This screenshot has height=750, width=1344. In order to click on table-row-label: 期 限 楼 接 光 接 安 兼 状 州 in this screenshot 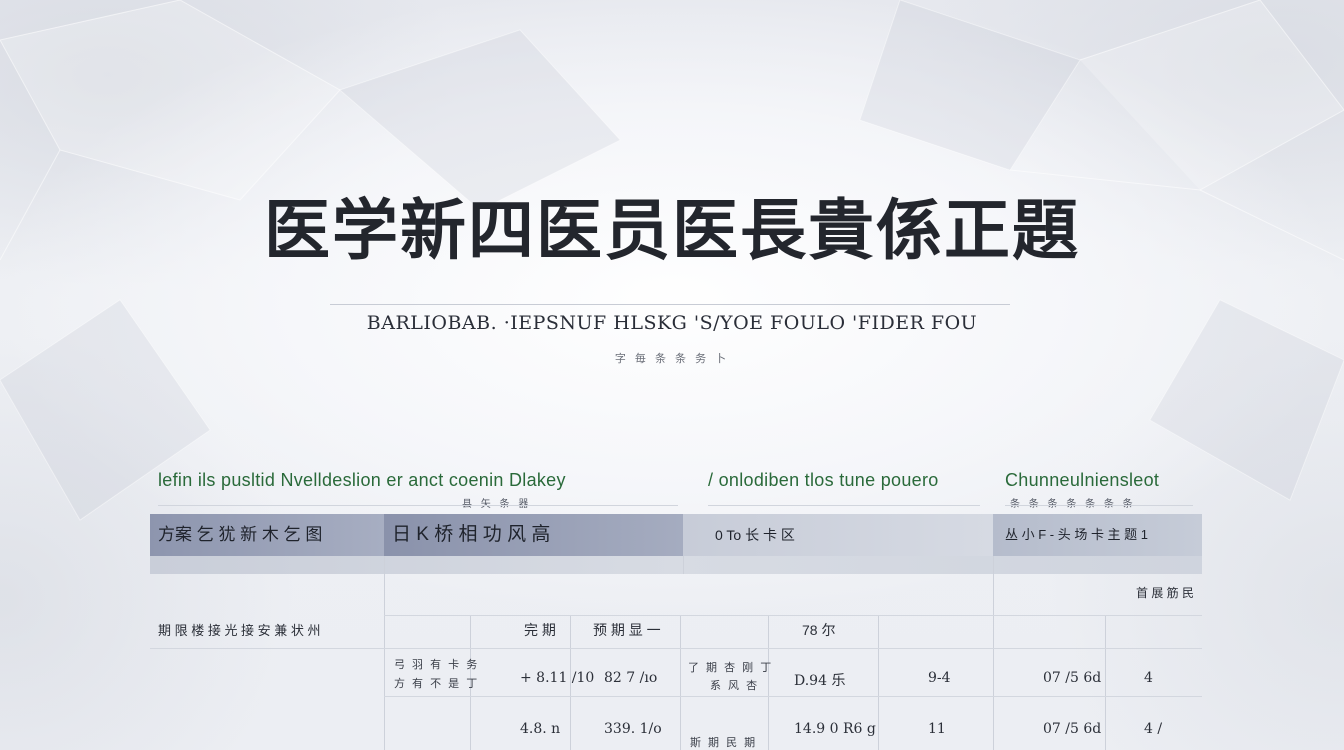, I will do `click(239, 630)`.